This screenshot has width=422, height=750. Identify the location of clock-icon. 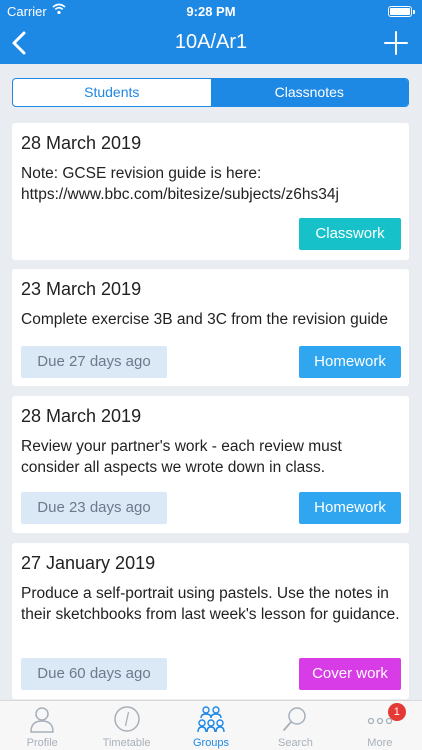
(126, 719).